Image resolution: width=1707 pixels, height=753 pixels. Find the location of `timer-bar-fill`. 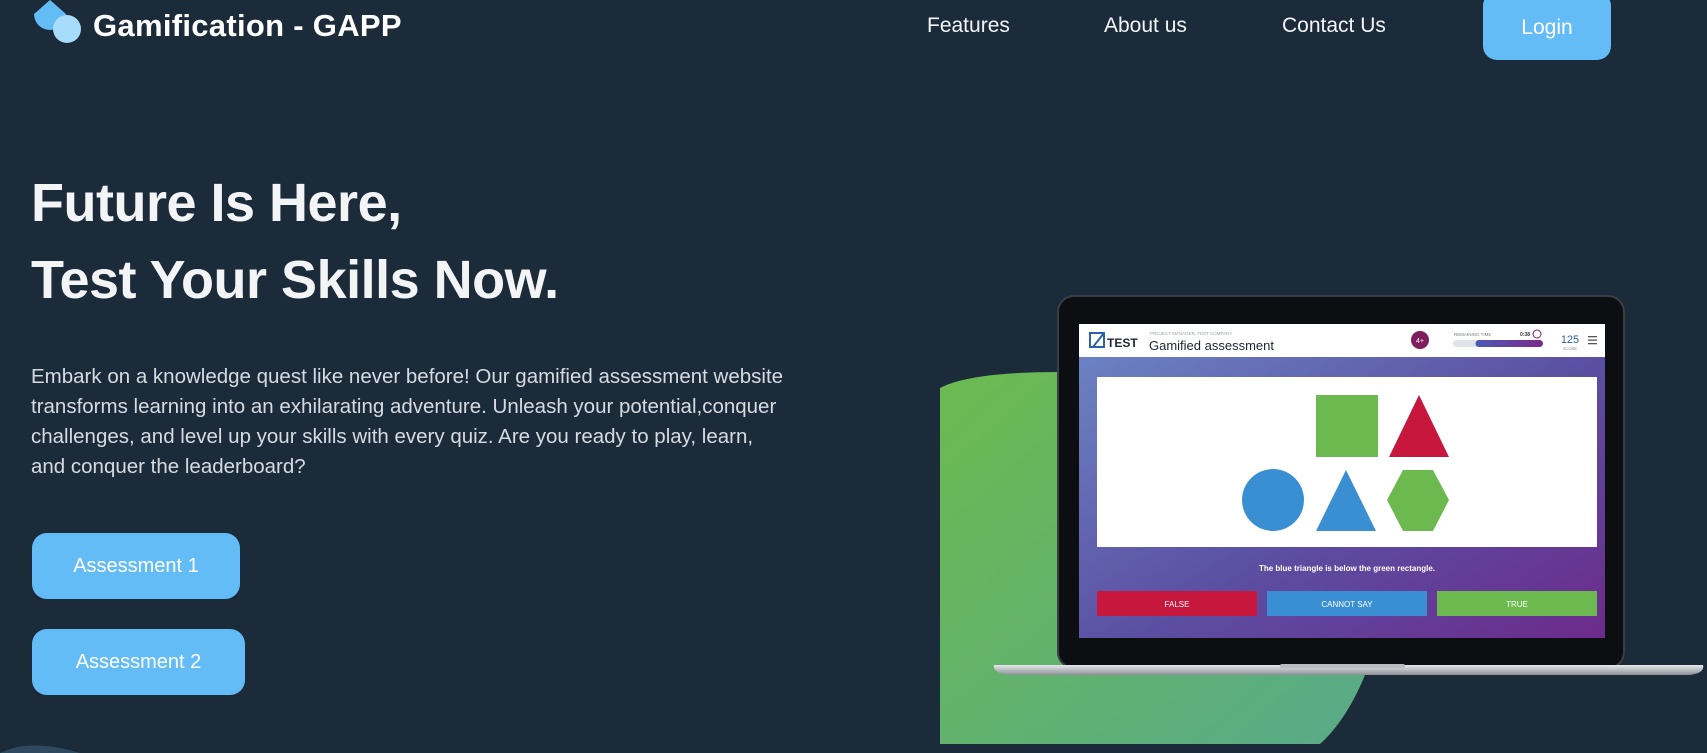

timer-bar-fill is located at coordinates (1509, 343).